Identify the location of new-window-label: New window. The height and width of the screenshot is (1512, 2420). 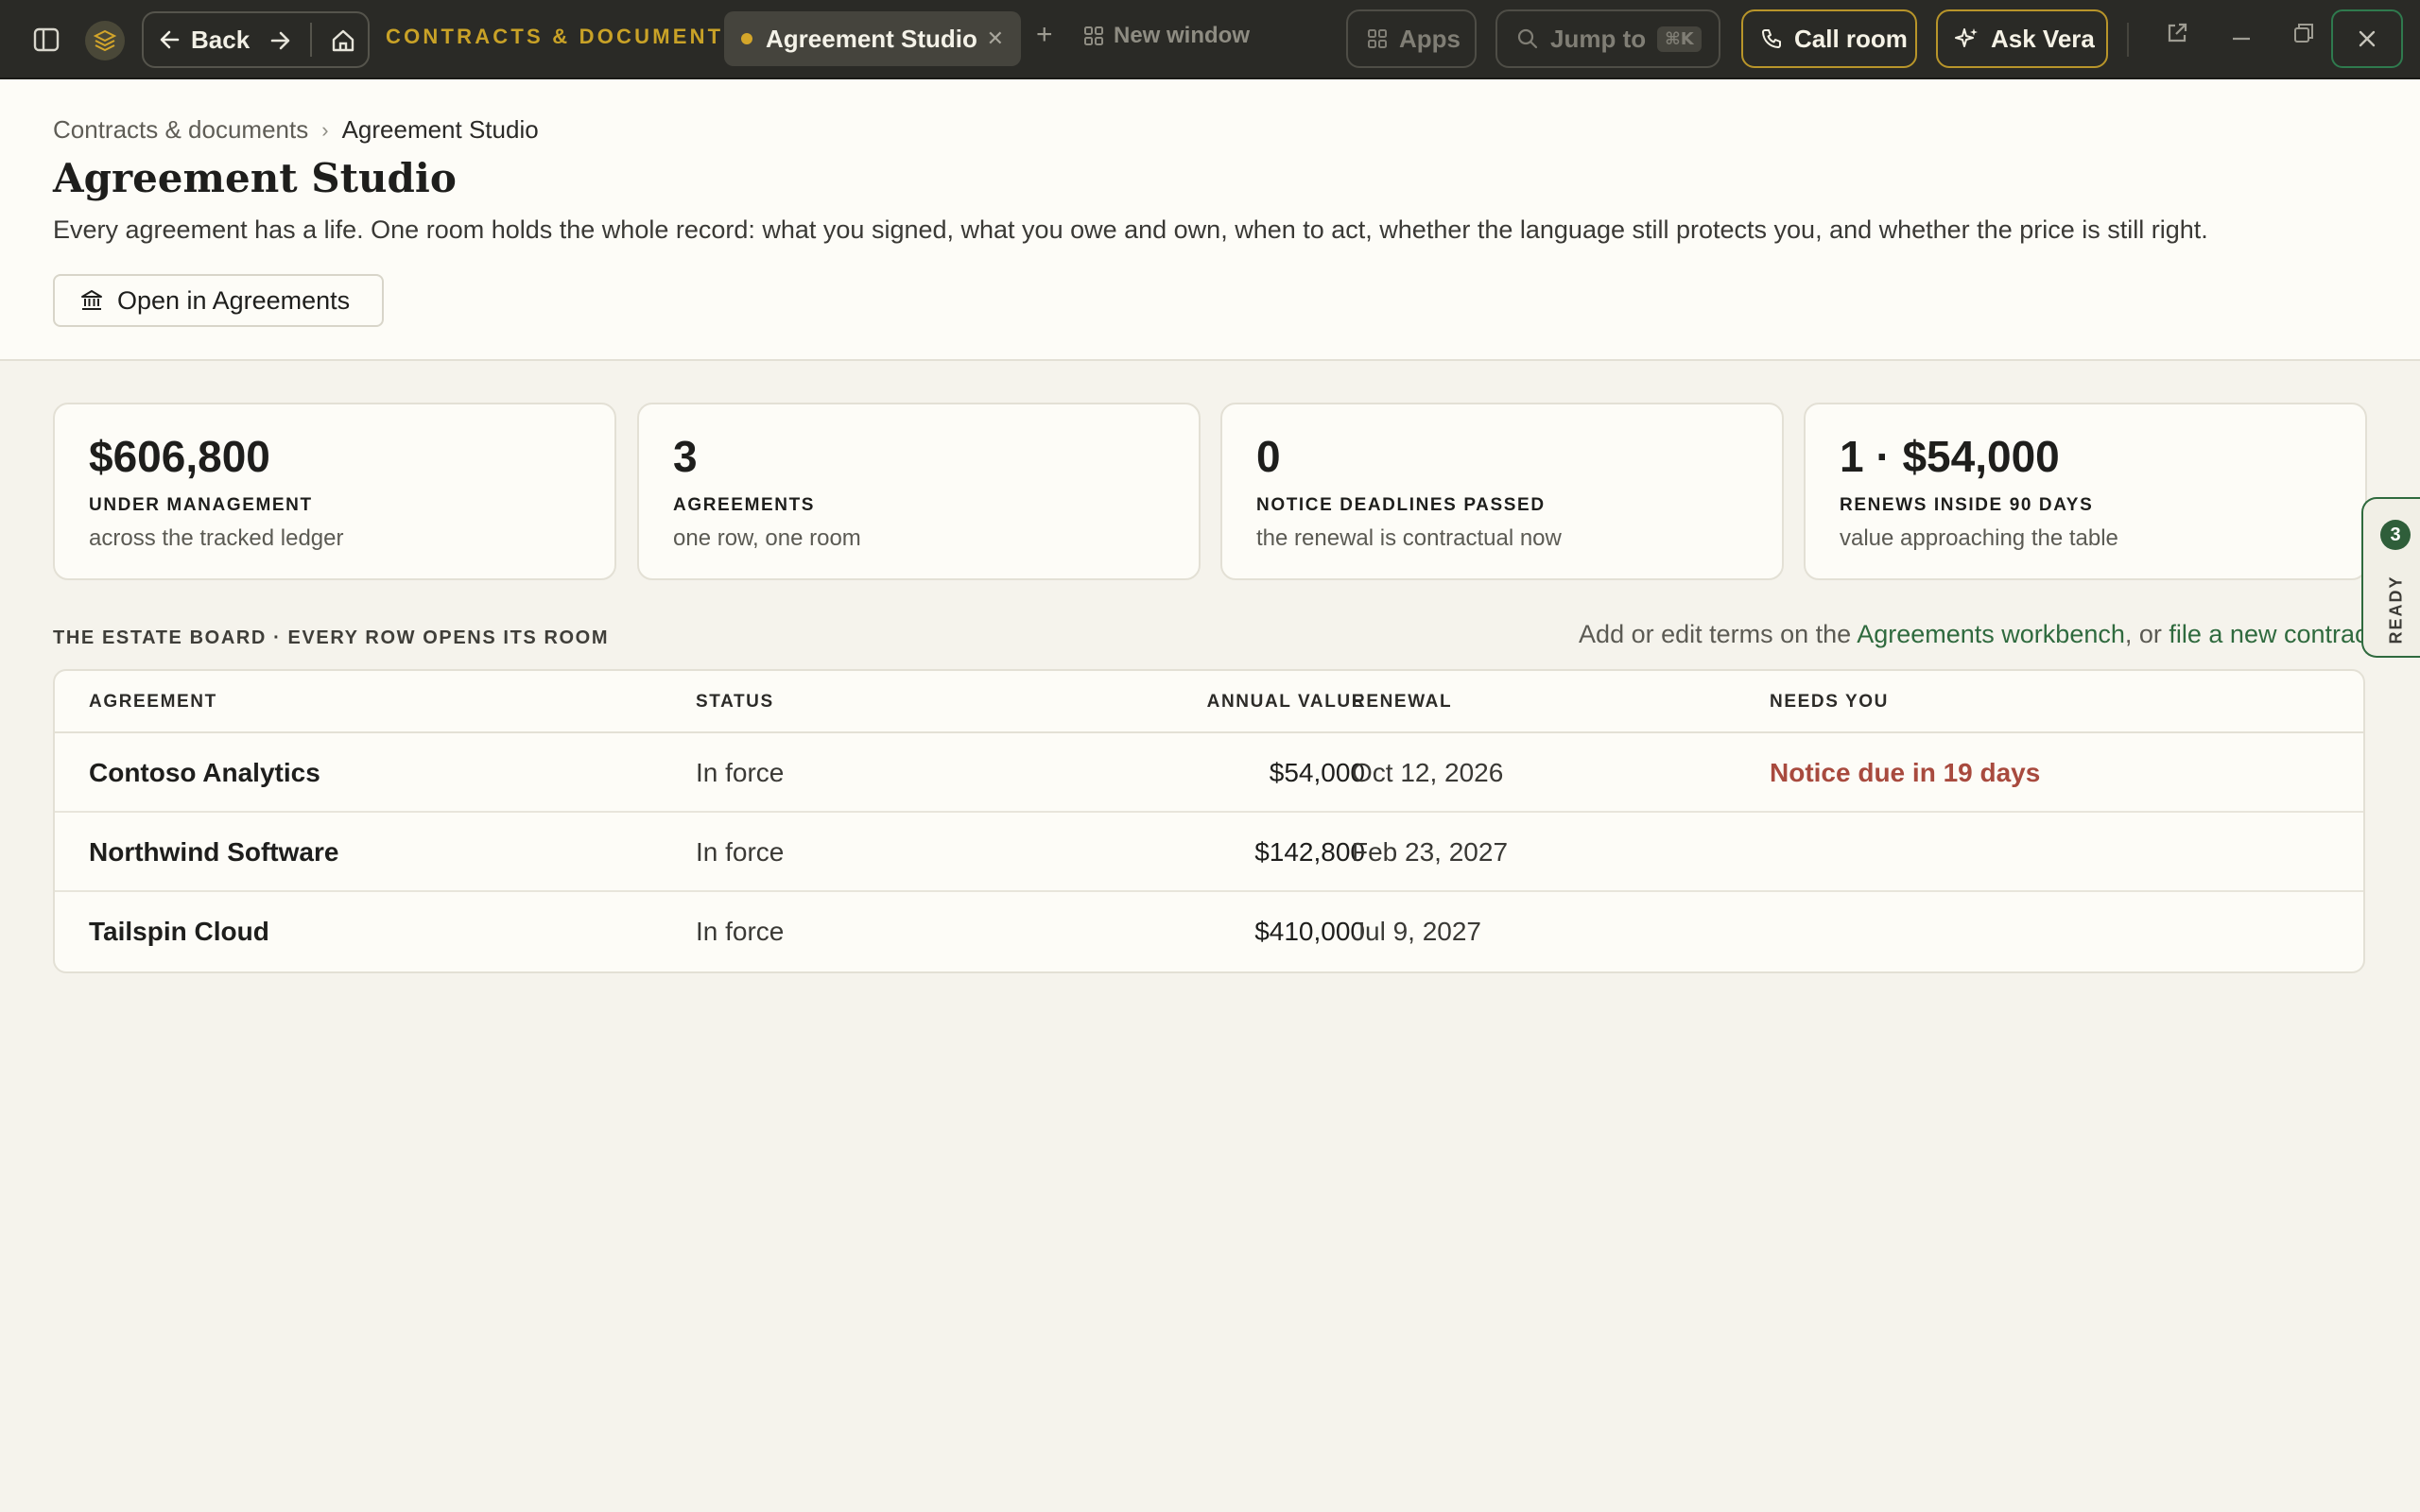
(1182, 35).